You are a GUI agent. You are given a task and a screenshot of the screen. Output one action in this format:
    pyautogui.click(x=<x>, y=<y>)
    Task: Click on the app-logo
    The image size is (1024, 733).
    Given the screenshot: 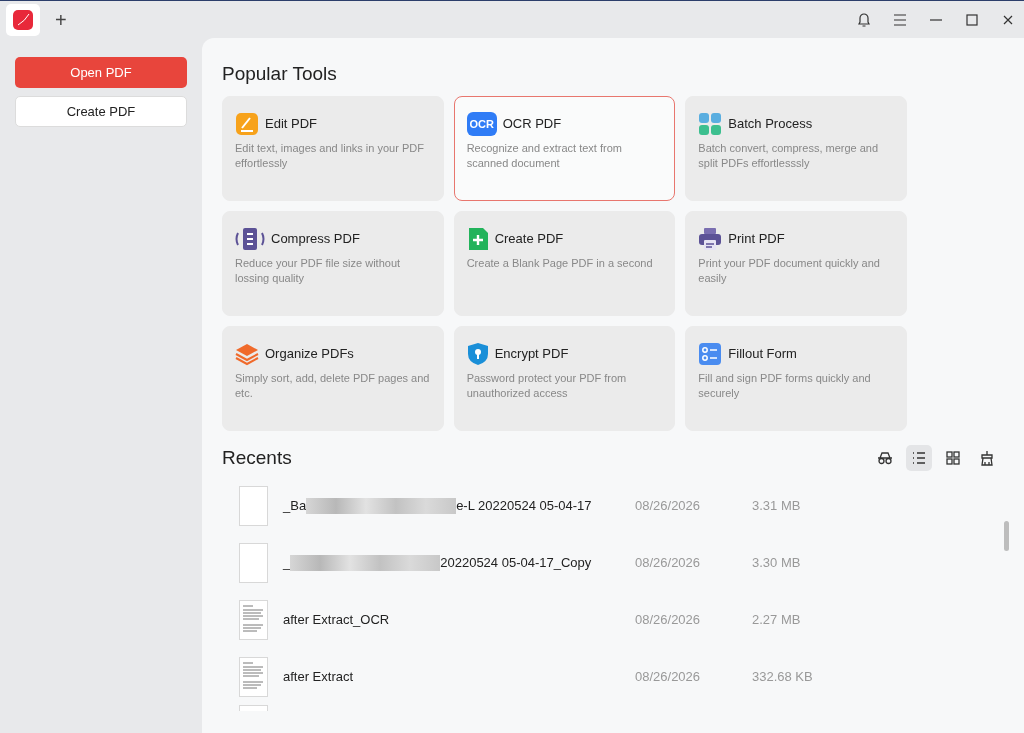 What is the action you would take?
    pyautogui.click(x=23, y=19)
    